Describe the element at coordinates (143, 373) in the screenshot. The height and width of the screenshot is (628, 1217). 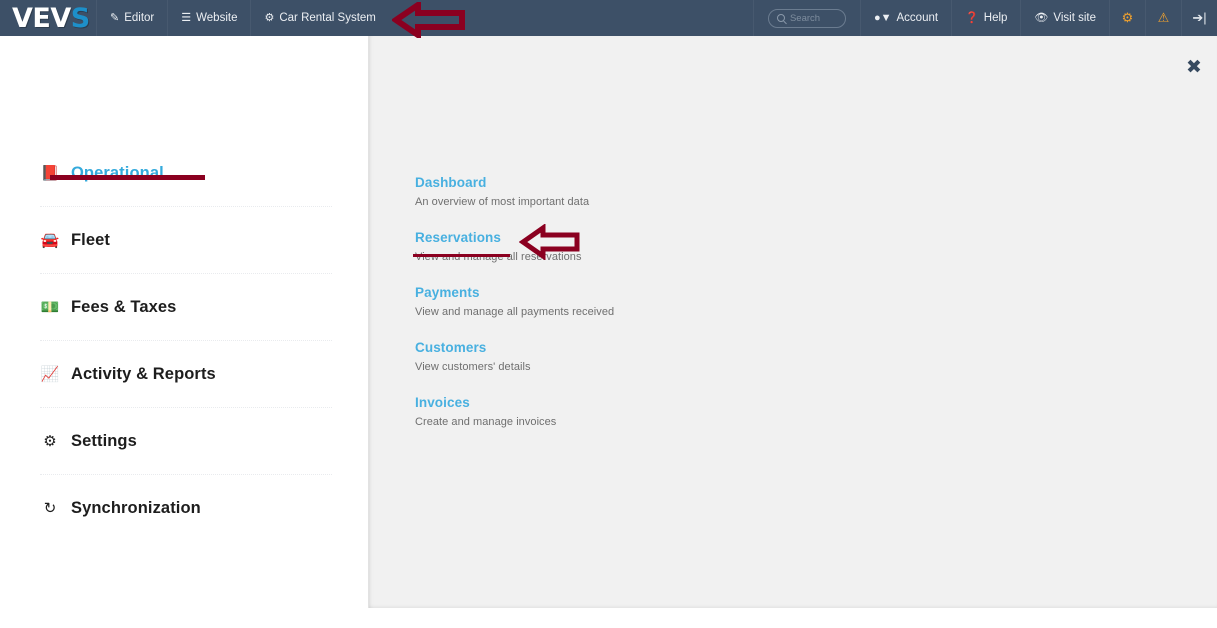
I see `sidebar-item-activity-reports-label: Activity & Reports` at that location.